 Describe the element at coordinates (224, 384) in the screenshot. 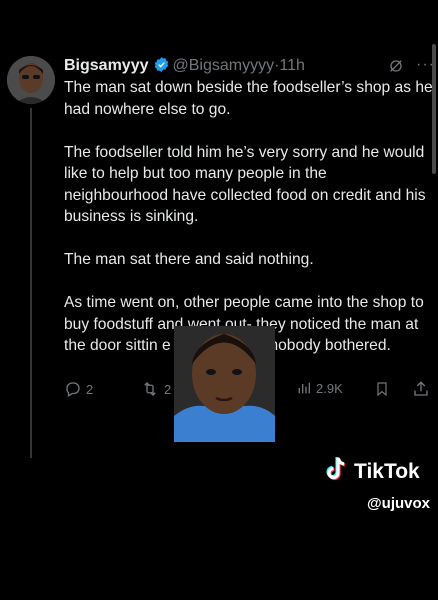

I see `creator-video-inset` at that location.